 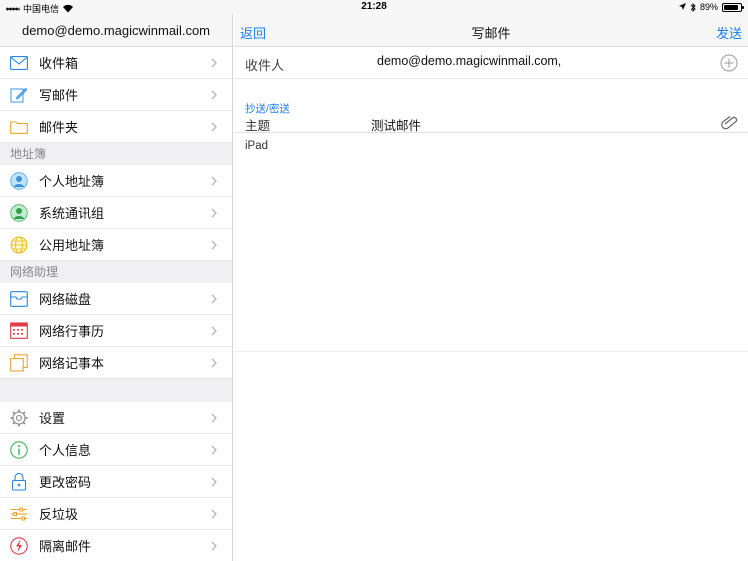 What do you see at coordinates (116, 418) in the screenshot?
I see `sidebar-item-settings: 设置` at bounding box center [116, 418].